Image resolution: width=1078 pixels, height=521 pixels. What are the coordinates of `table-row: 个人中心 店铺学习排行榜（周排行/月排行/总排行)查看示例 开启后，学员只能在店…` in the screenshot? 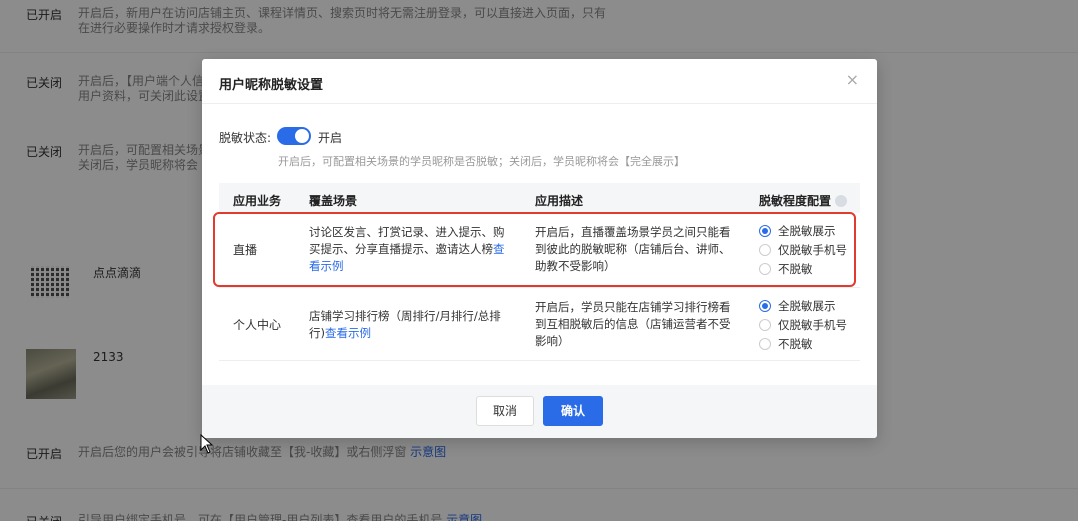 It's located at (539, 324).